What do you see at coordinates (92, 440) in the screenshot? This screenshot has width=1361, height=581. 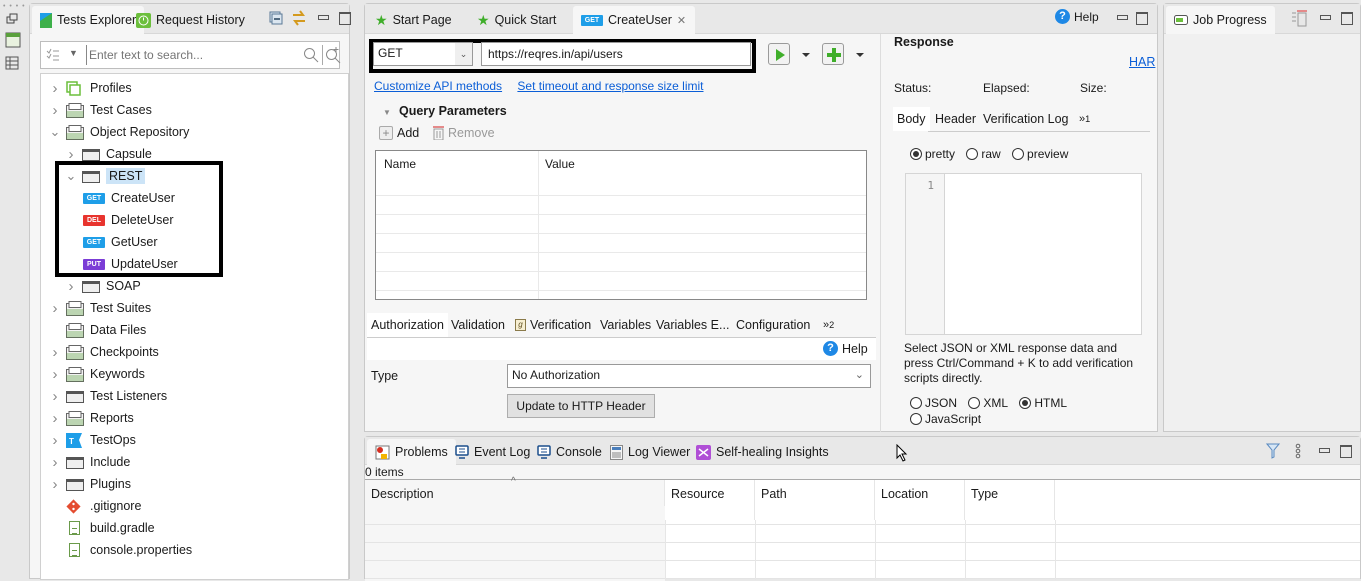 I see `tree-item: › T TestOps` at bounding box center [92, 440].